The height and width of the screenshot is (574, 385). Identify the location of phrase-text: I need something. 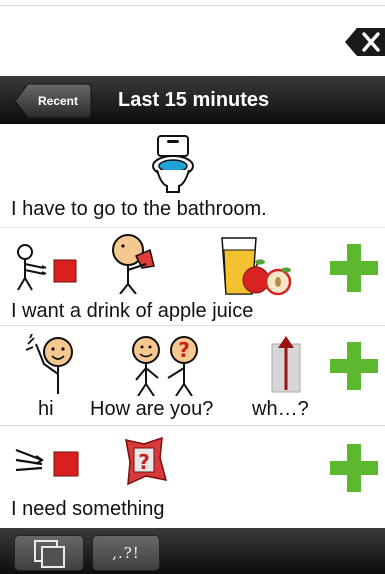
(88, 509).